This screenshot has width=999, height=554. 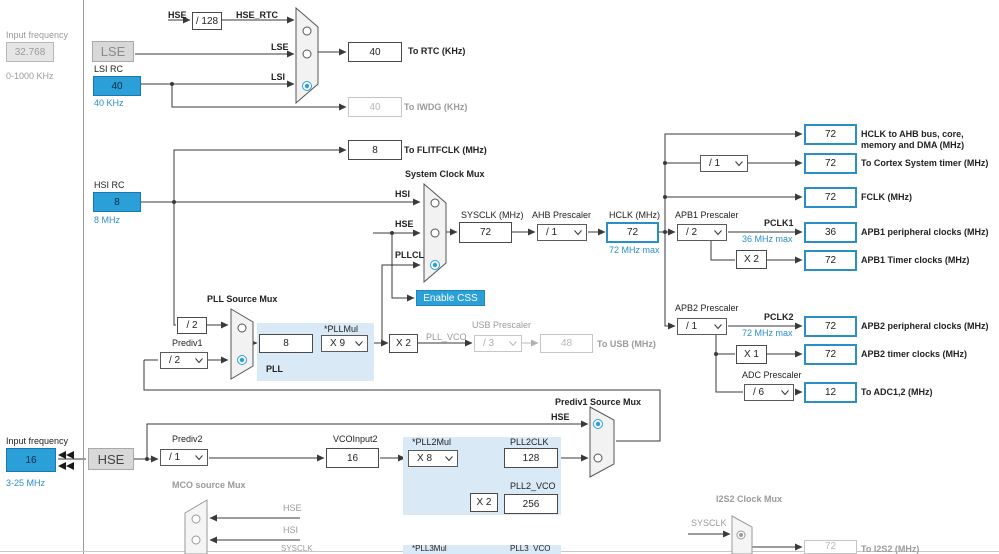 What do you see at coordinates (485, 232) in the screenshot?
I see `sysclk-value: 72` at bounding box center [485, 232].